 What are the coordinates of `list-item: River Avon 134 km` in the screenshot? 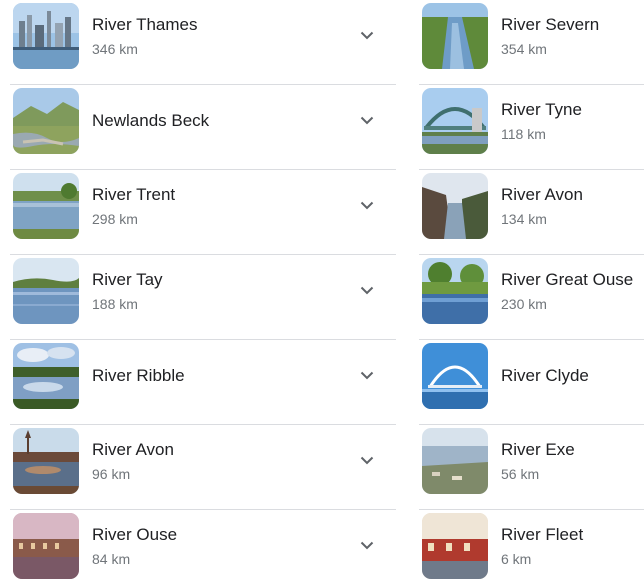 It's located at (531, 212).